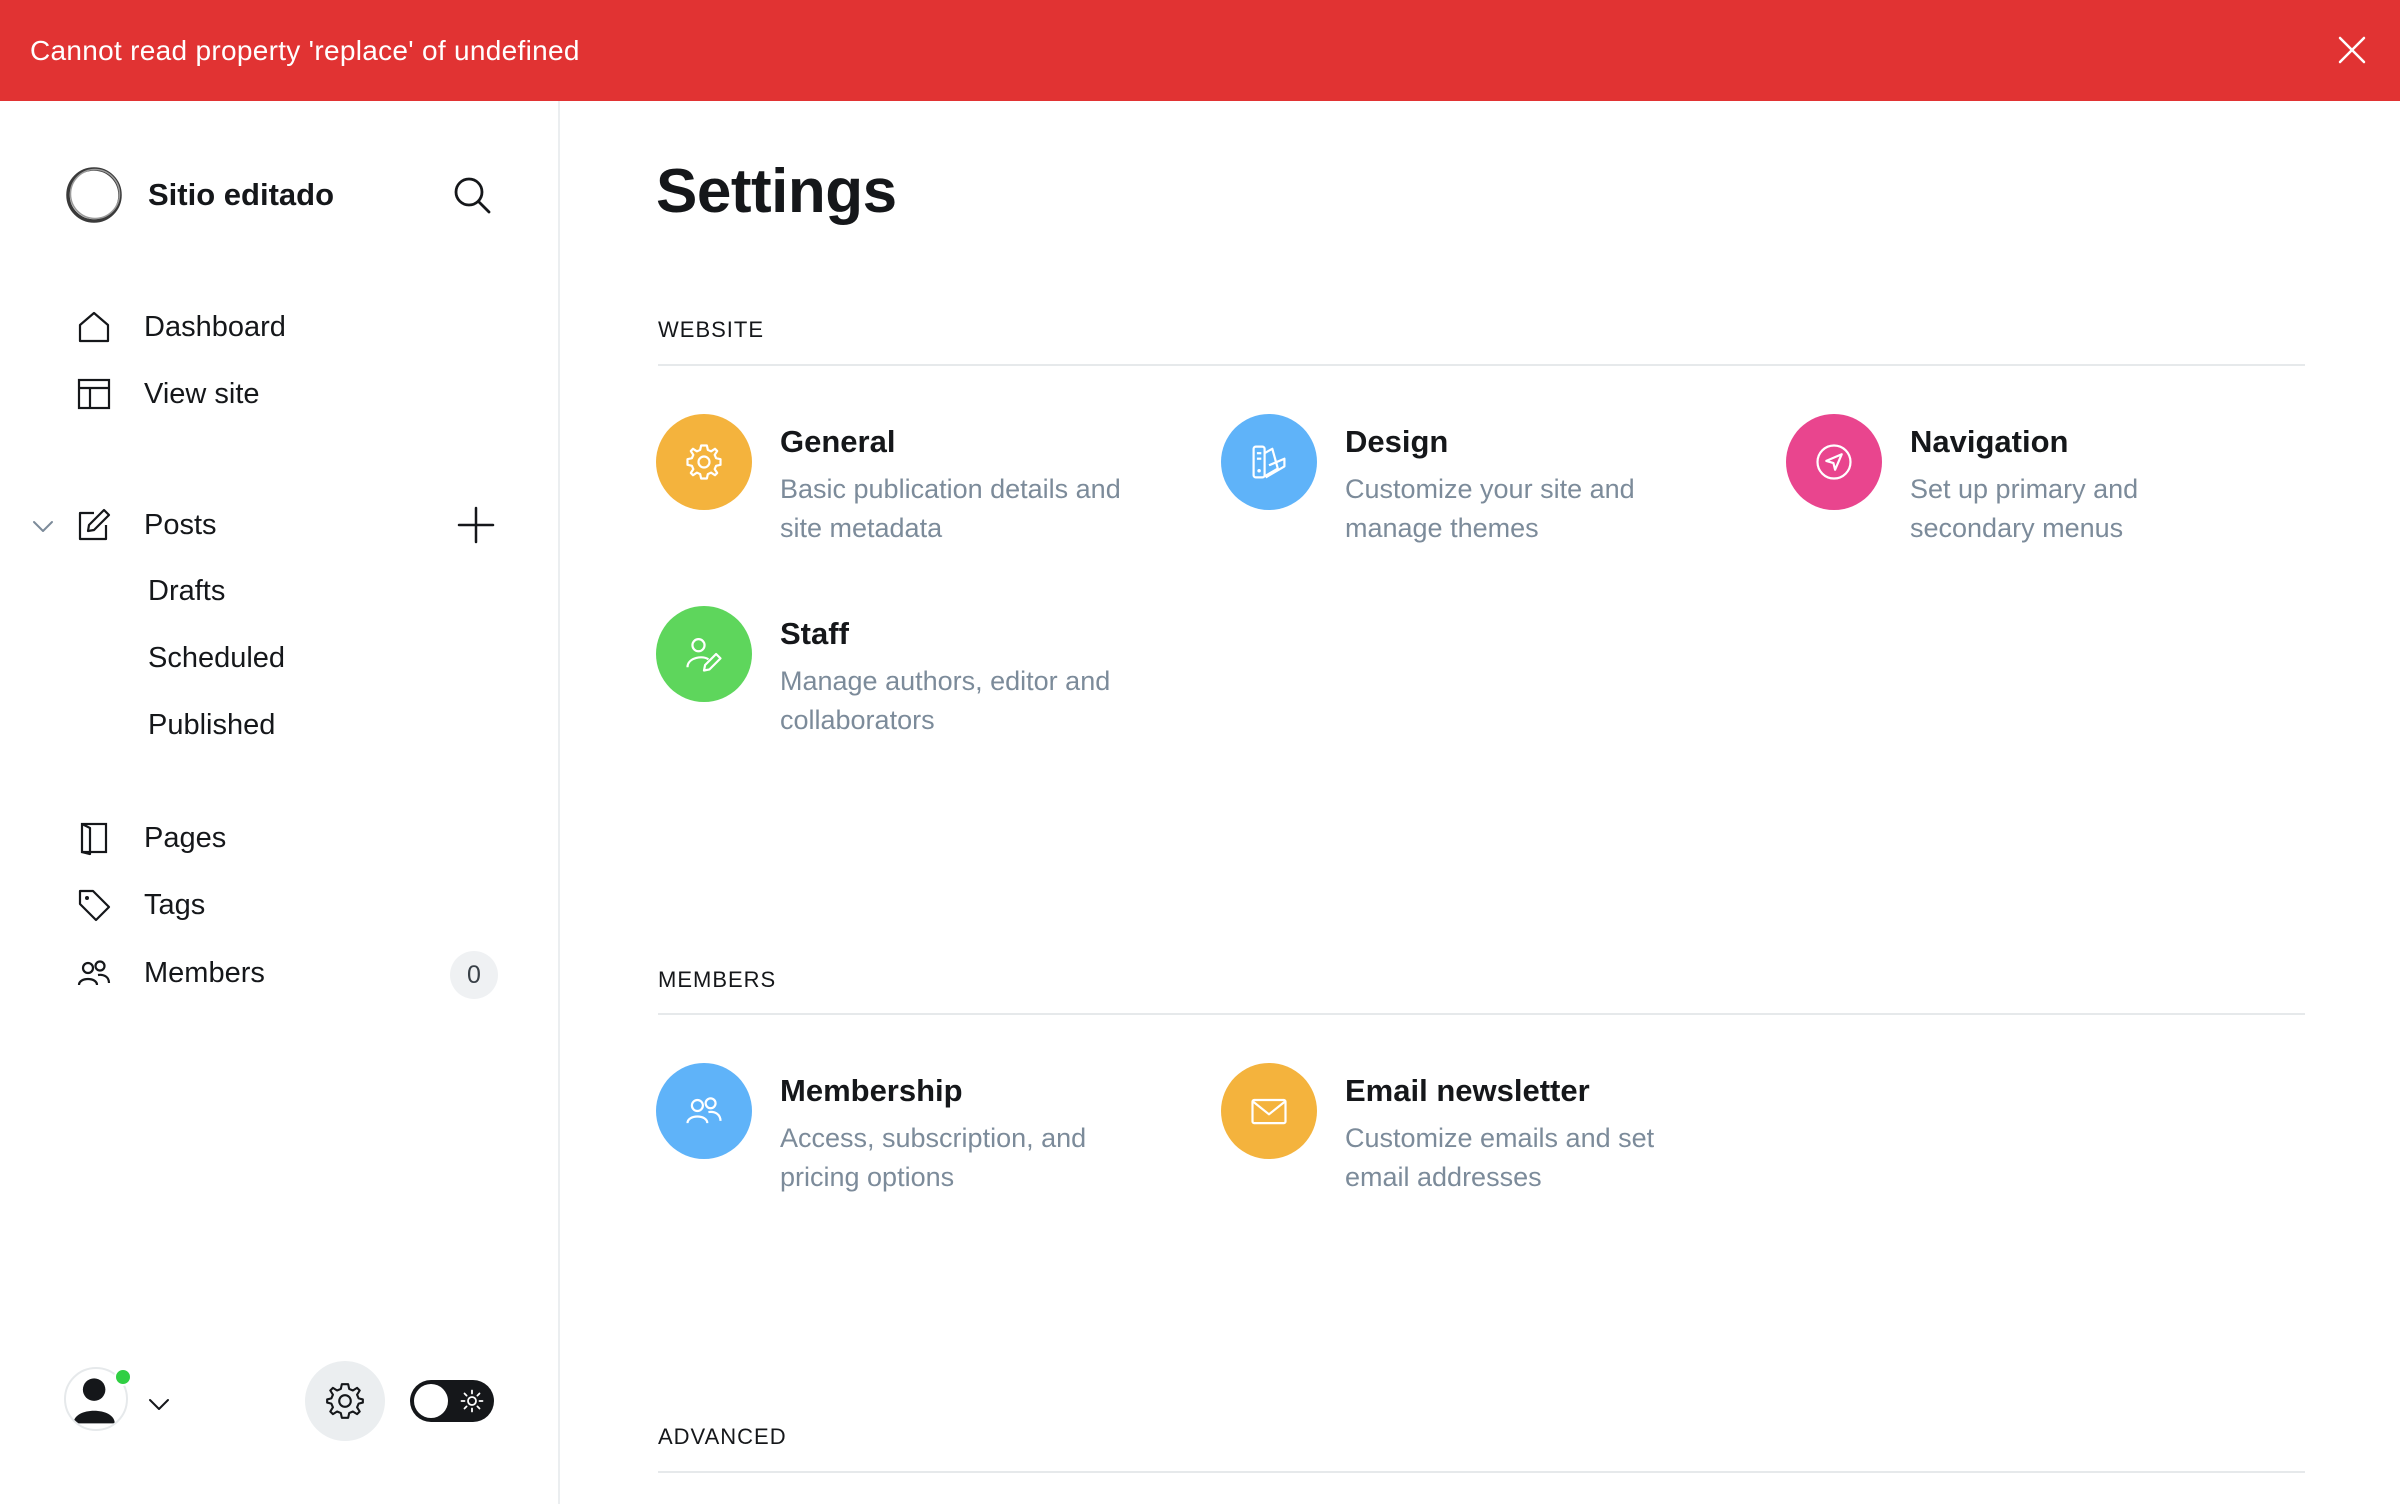 This screenshot has height=1504, width=2400. I want to click on palette-icon, so click(1269, 462).